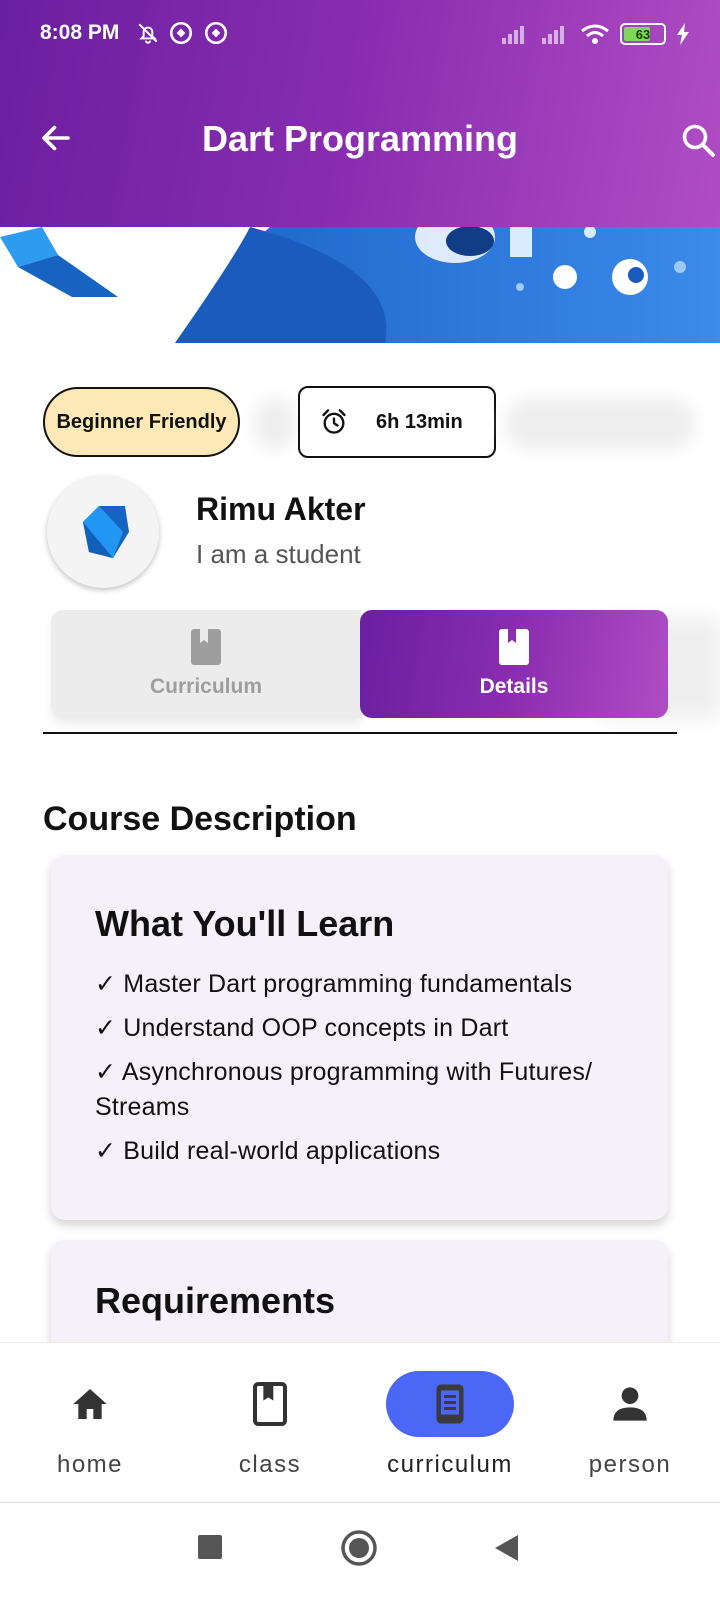 Image resolution: width=720 pixels, height=1600 pixels. Describe the element at coordinates (359, 1548) in the screenshot. I see `home-button-icon` at that location.